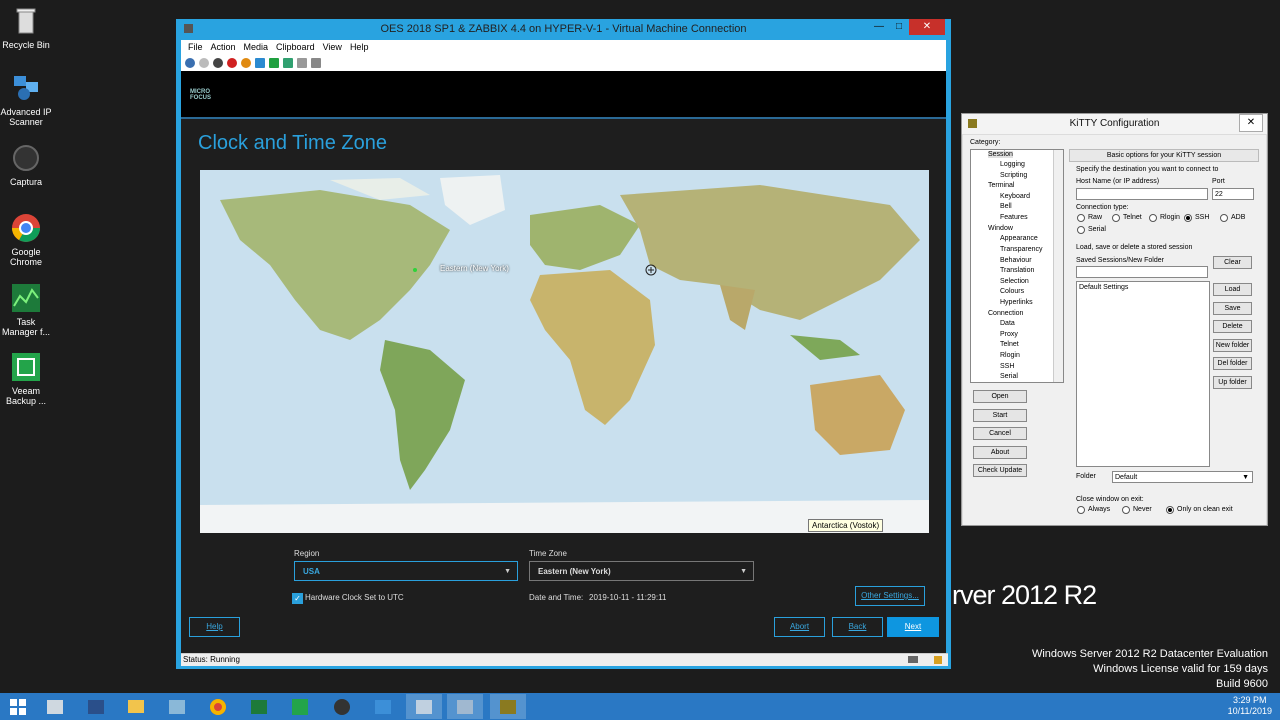  What do you see at coordinates (1232, 308) in the screenshot?
I see `save-button: Save` at bounding box center [1232, 308].